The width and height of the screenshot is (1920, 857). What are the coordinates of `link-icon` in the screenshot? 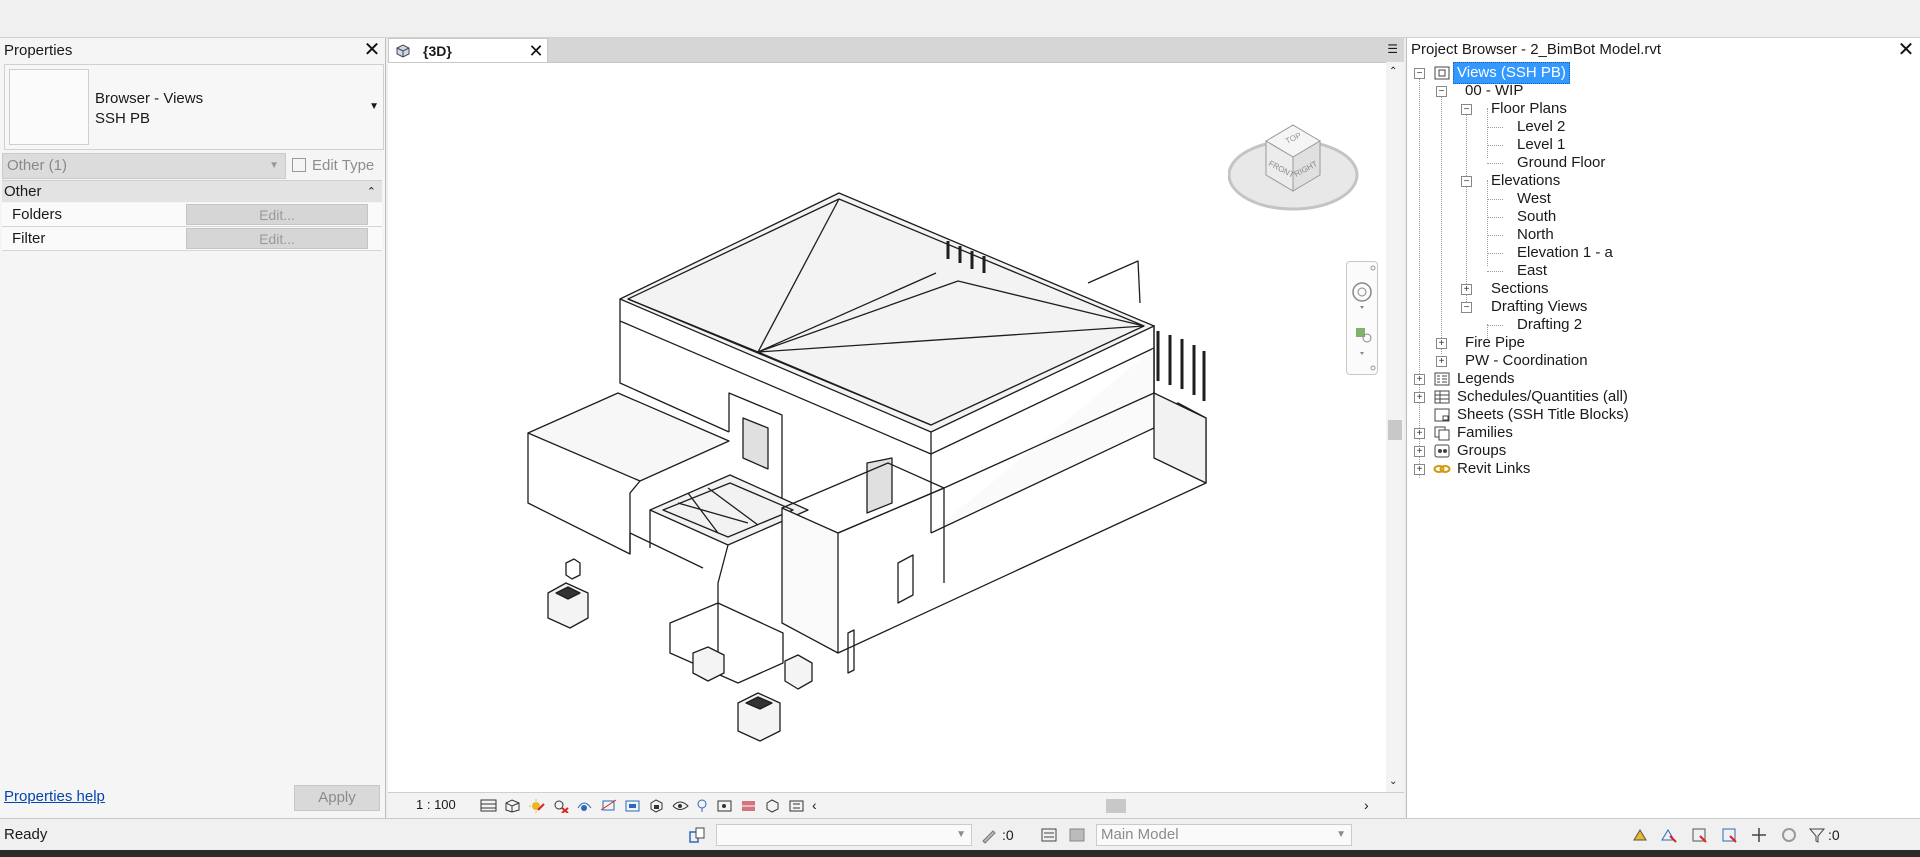 It's located at (1442, 469).